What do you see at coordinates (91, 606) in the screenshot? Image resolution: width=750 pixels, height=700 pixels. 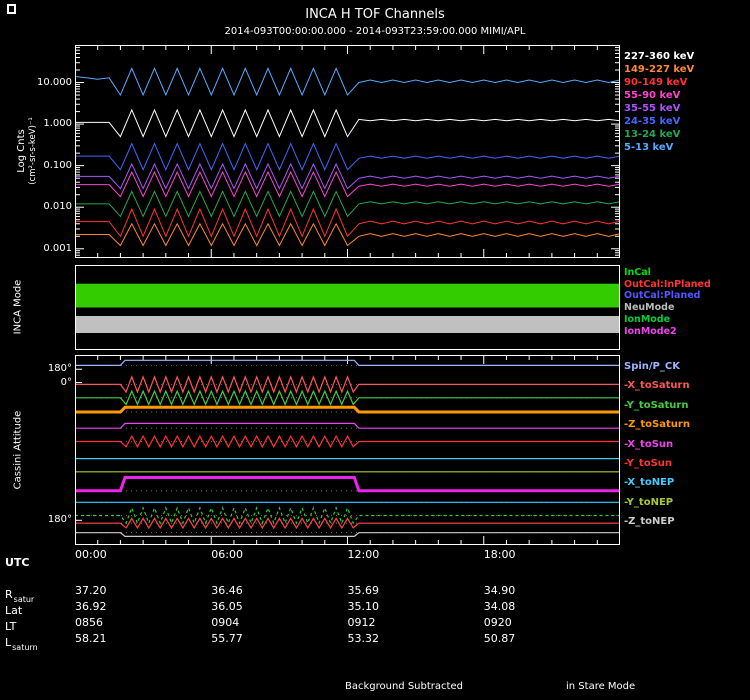 I see `ephem-value-Lat: 36.92` at bounding box center [91, 606].